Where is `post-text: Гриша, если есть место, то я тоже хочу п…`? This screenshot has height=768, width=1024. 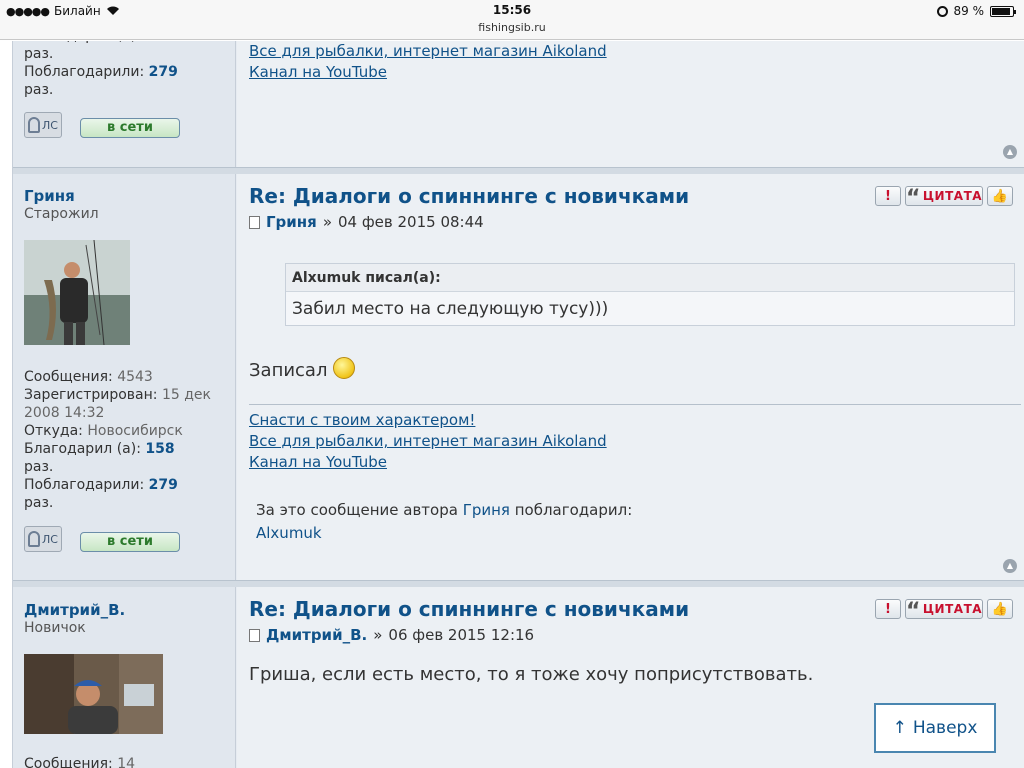
post-text: Гриша, если есть место, то я тоже хочу п… is located at coordinates (531, 674).